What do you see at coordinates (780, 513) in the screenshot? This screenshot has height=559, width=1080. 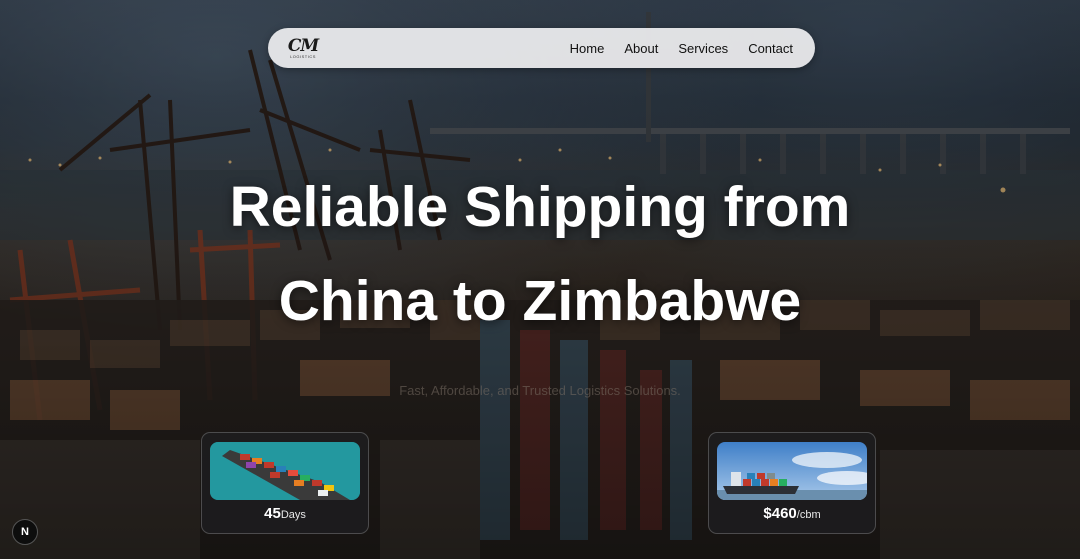 I see `price-number: $460` at bounding box center [780, 513].